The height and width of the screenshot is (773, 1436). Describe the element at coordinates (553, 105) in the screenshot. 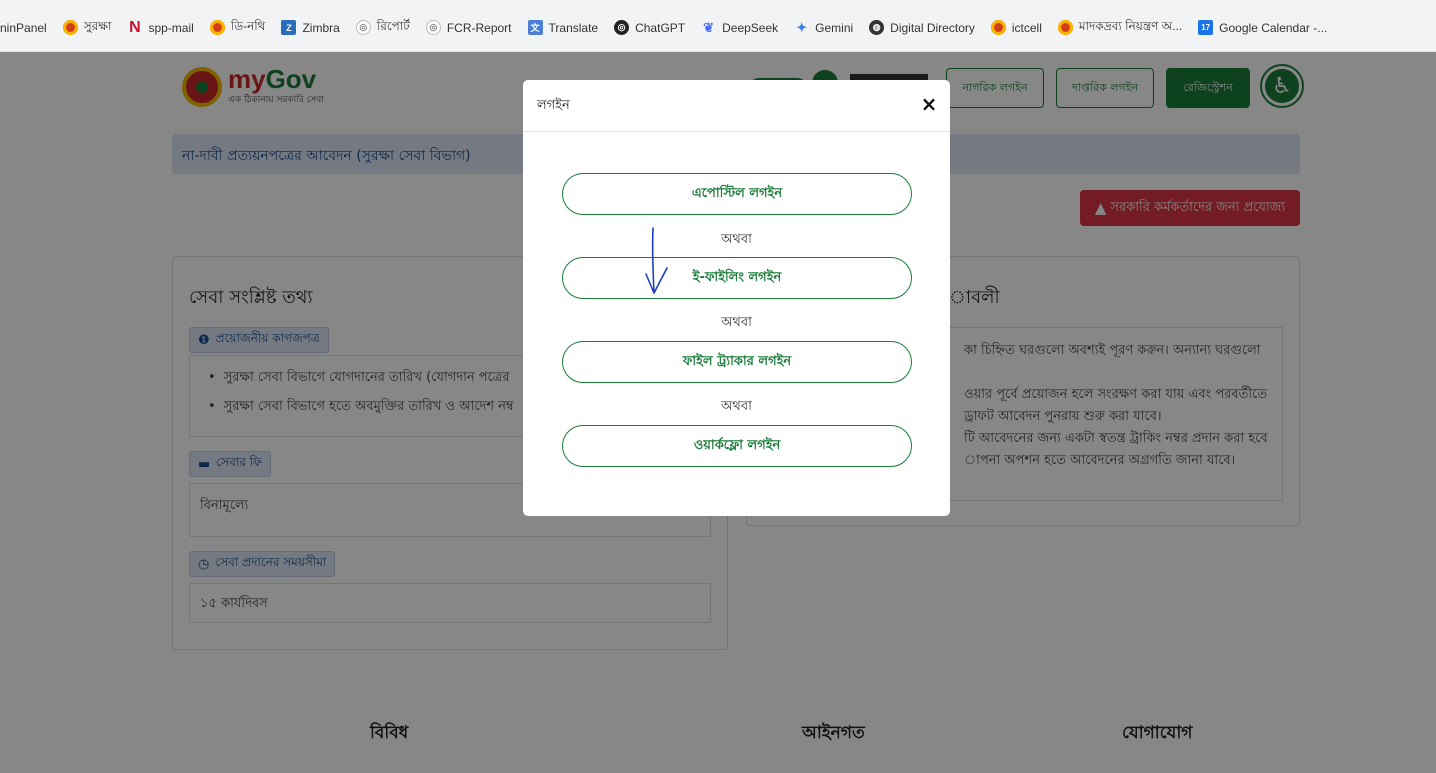

I see `modal-title: লগইন` at that location.